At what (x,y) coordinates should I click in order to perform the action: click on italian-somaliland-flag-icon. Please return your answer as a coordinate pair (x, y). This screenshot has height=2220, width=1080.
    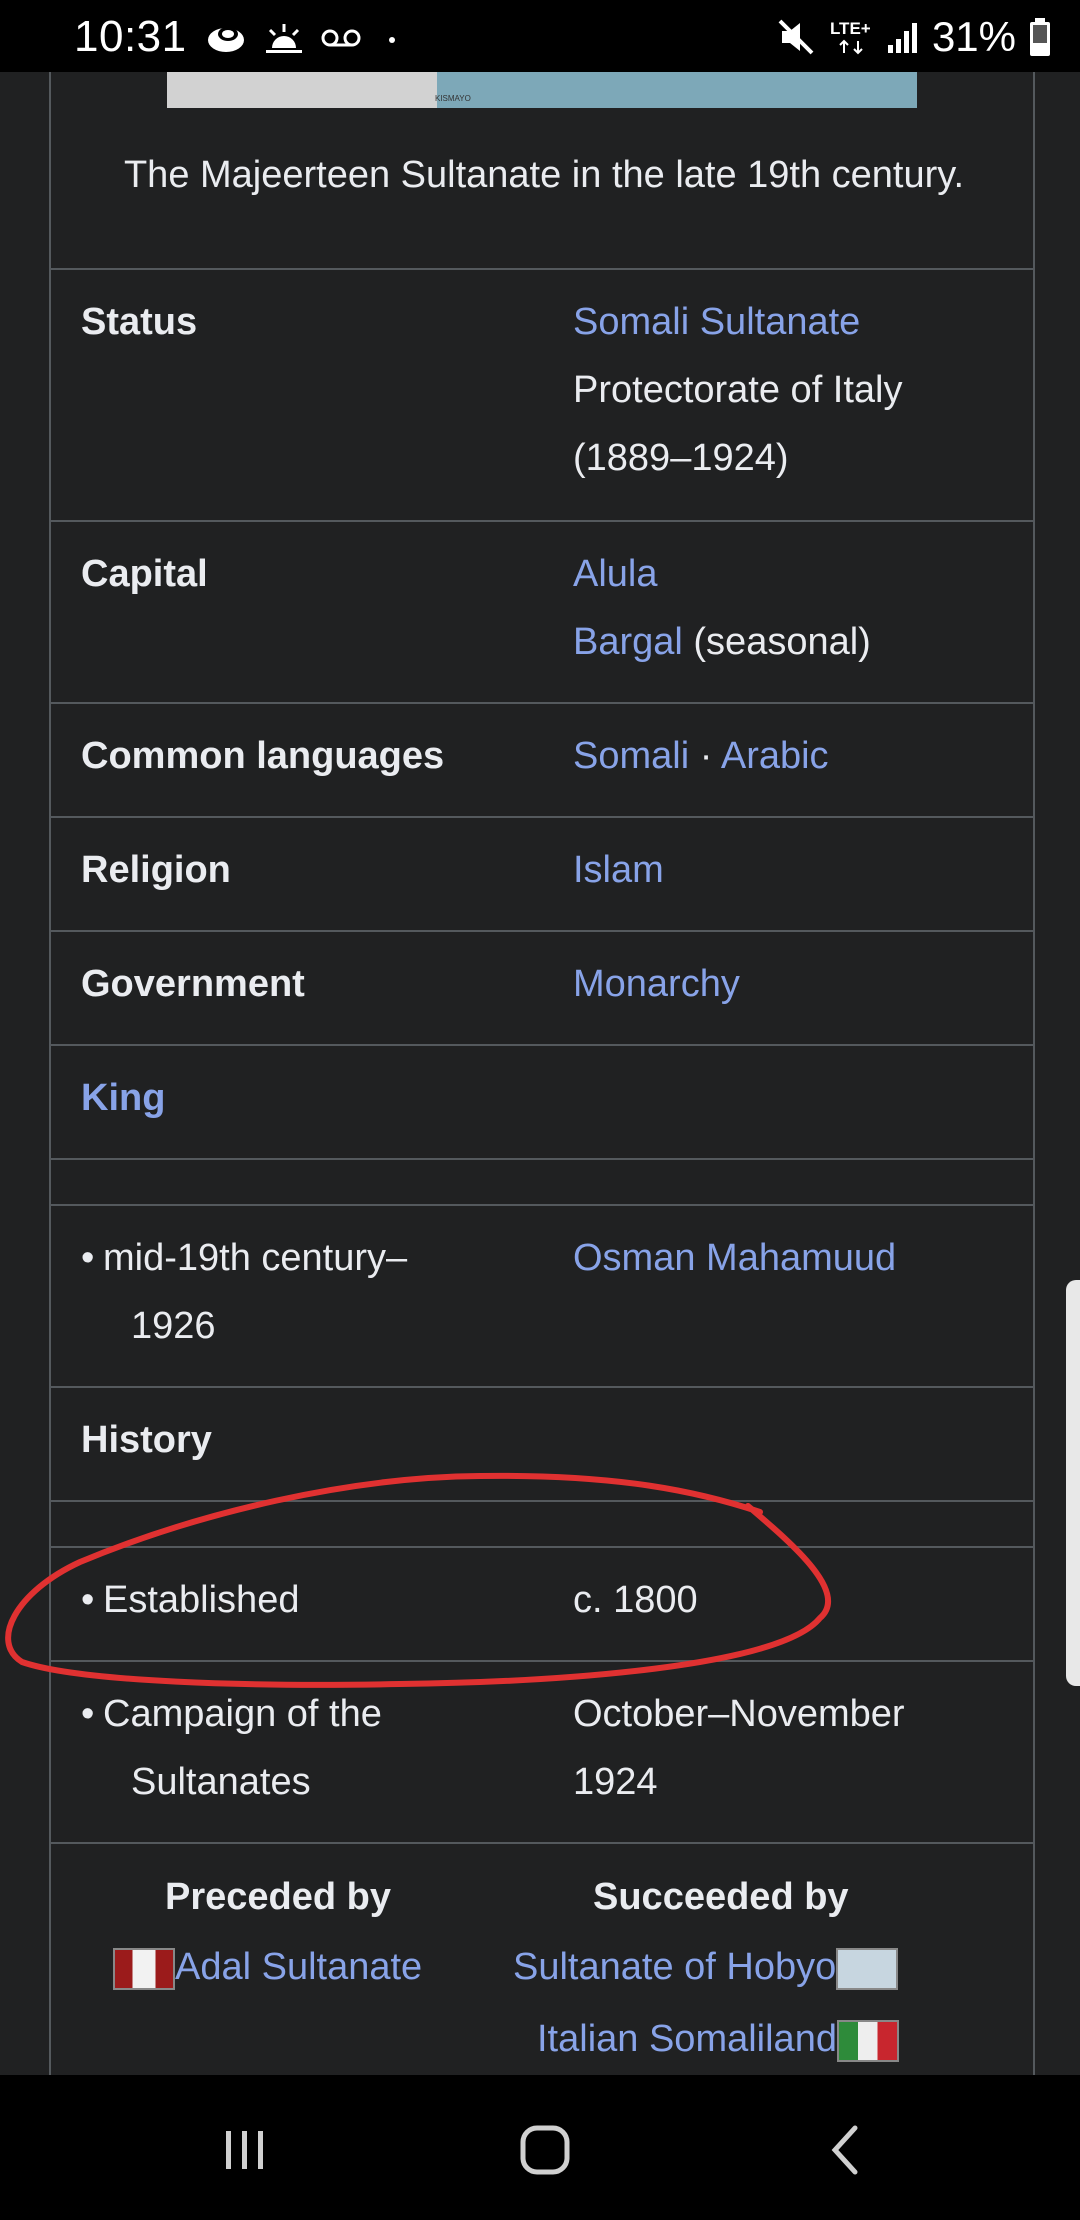
    Looking at the image, I should click on (867, 2040).